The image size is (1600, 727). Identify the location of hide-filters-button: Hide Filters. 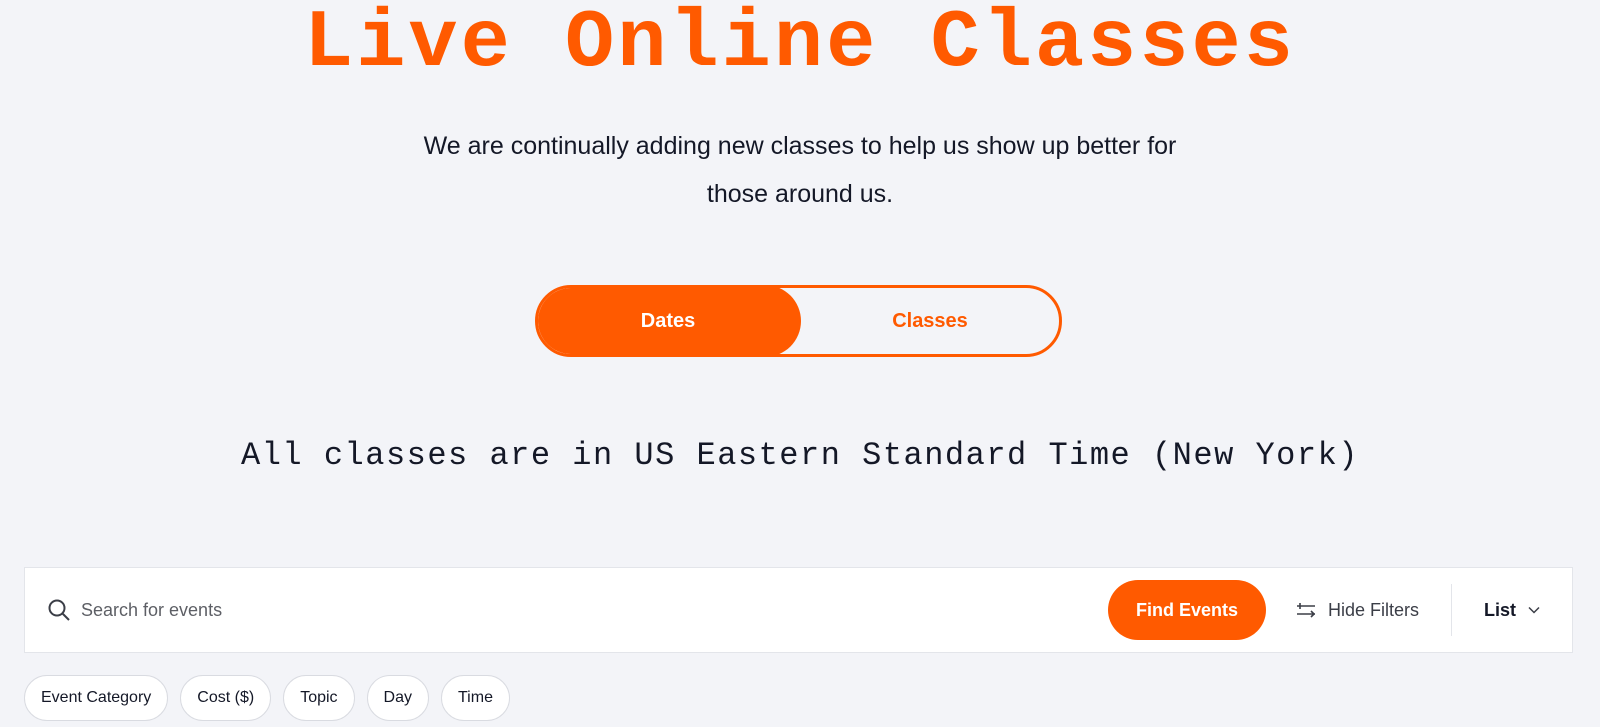
(1357, 610).